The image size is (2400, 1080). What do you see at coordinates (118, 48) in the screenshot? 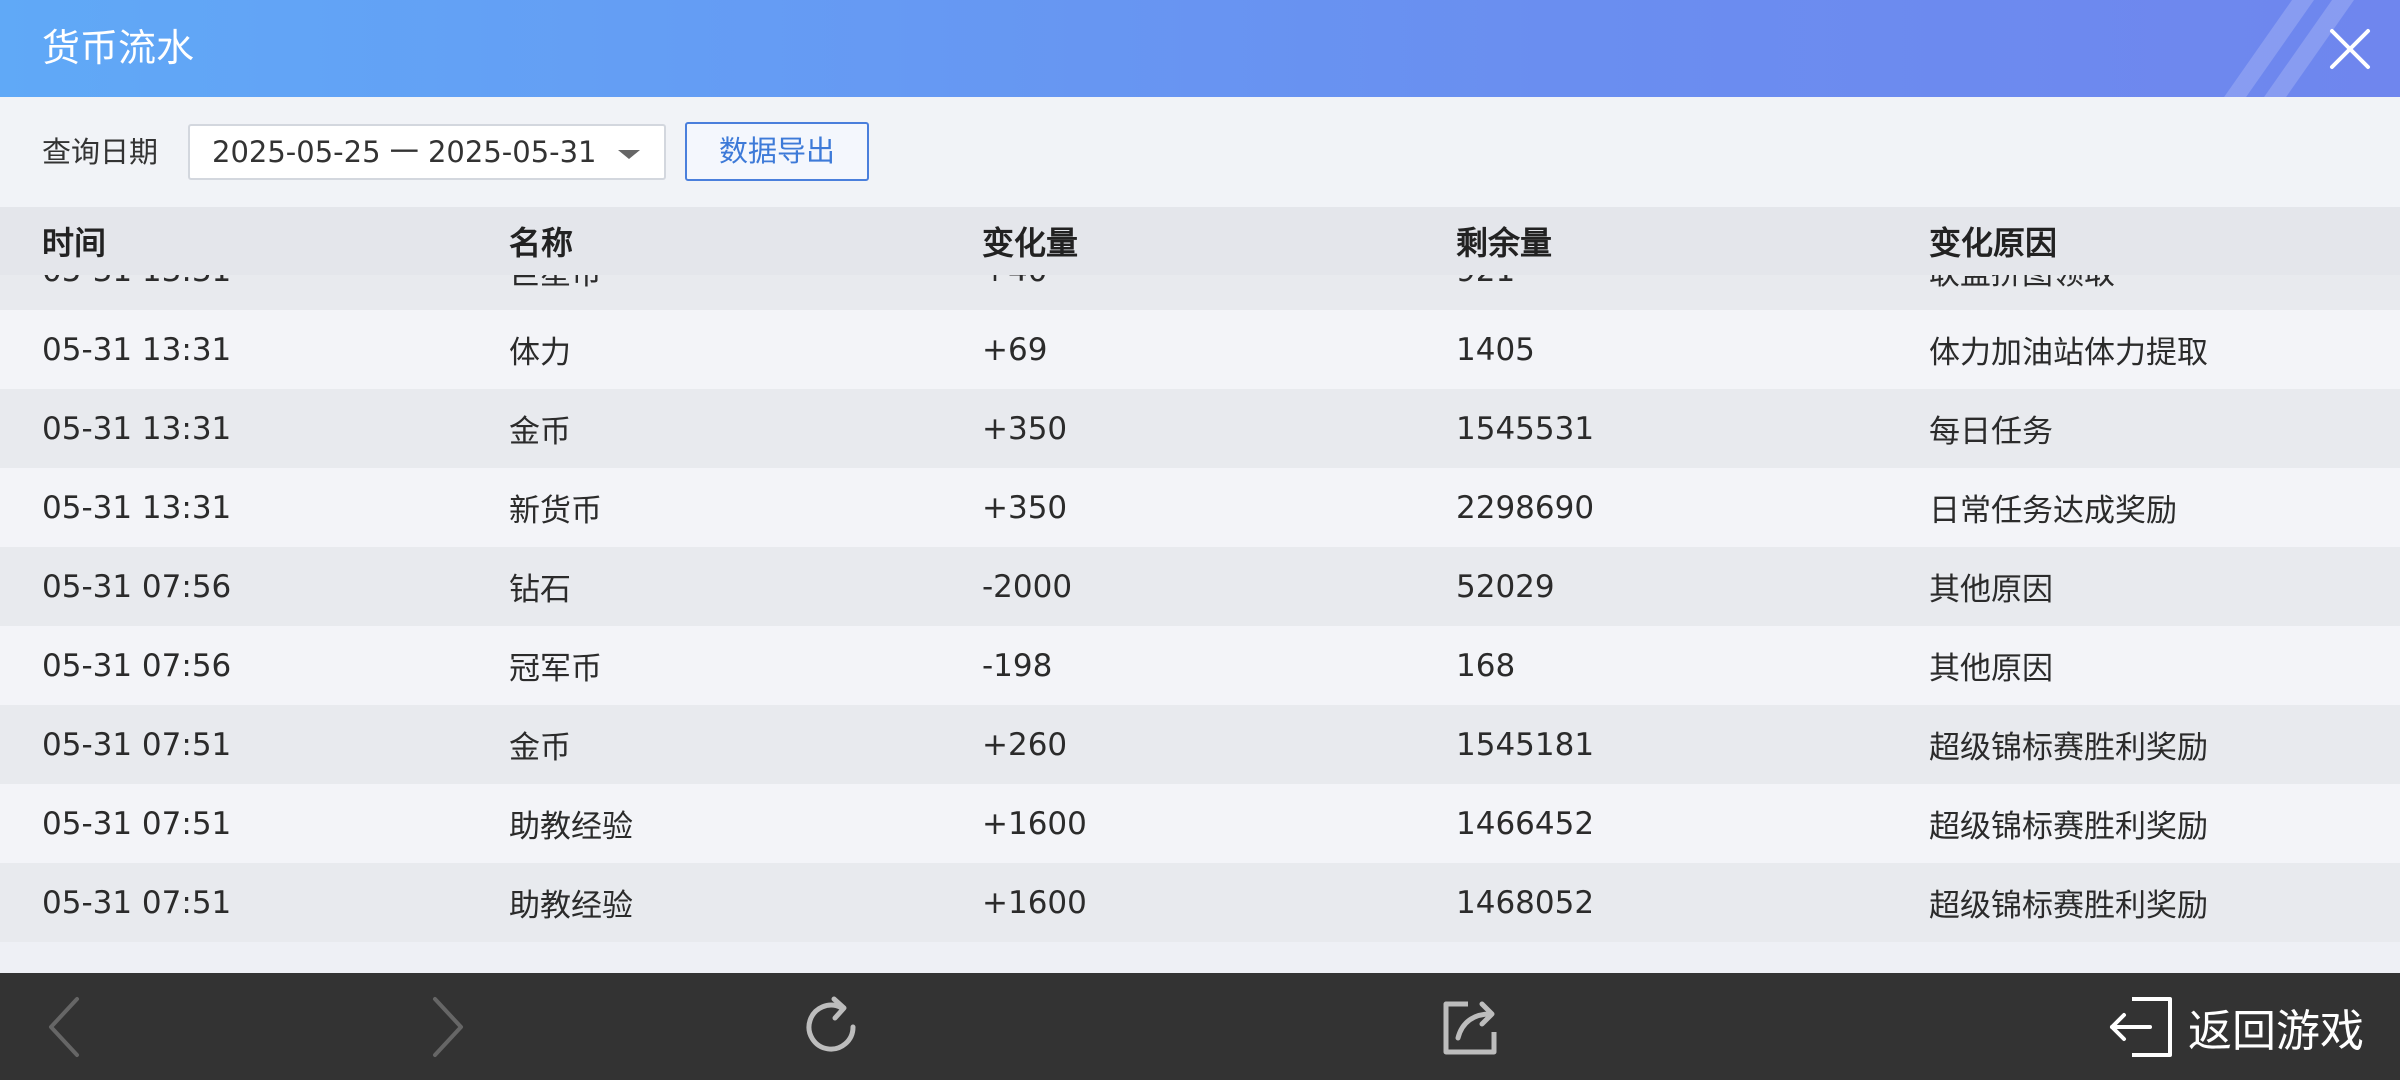
I see `page-title: 货币流水` at bounding box center [118, 48].